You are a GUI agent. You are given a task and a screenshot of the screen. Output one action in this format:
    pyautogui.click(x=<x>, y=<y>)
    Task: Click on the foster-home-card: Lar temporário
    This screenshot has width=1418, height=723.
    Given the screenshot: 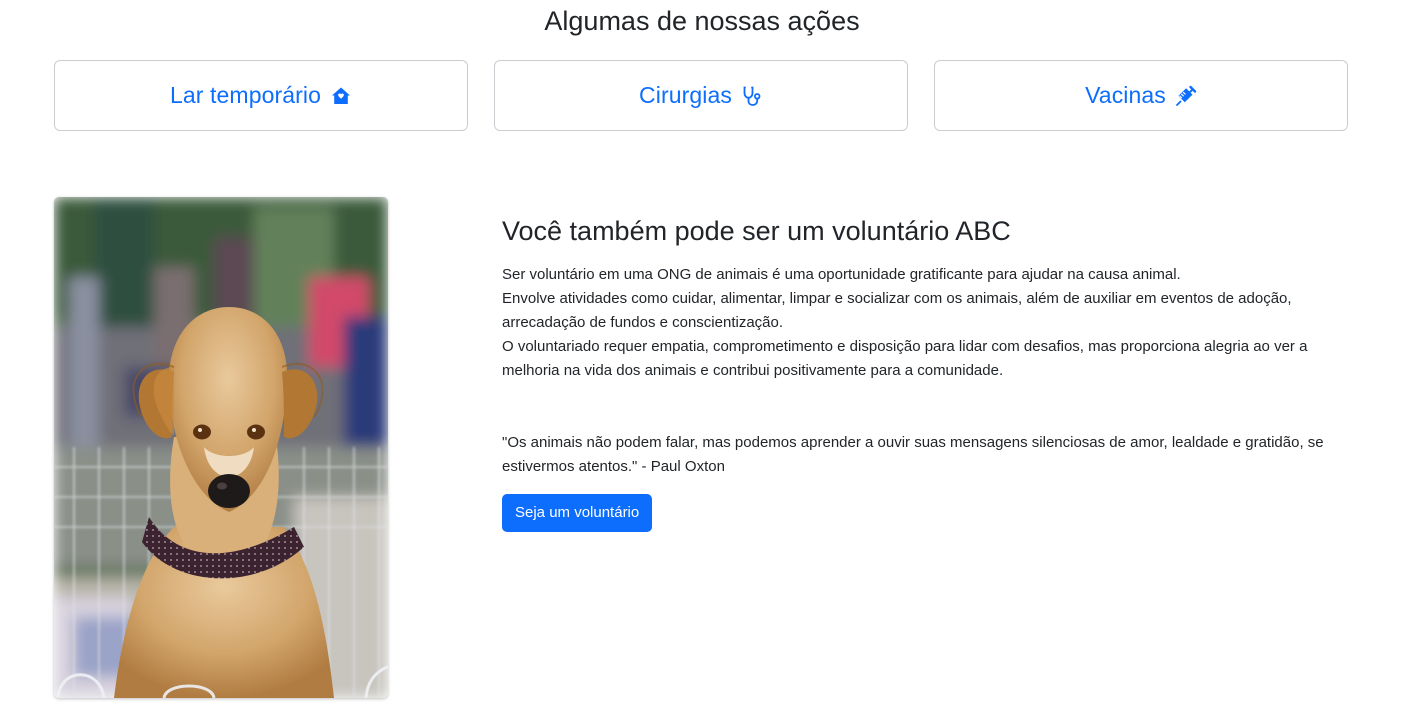 What is the action you would take?
    pyautogui.click(x=261, y=95)
    